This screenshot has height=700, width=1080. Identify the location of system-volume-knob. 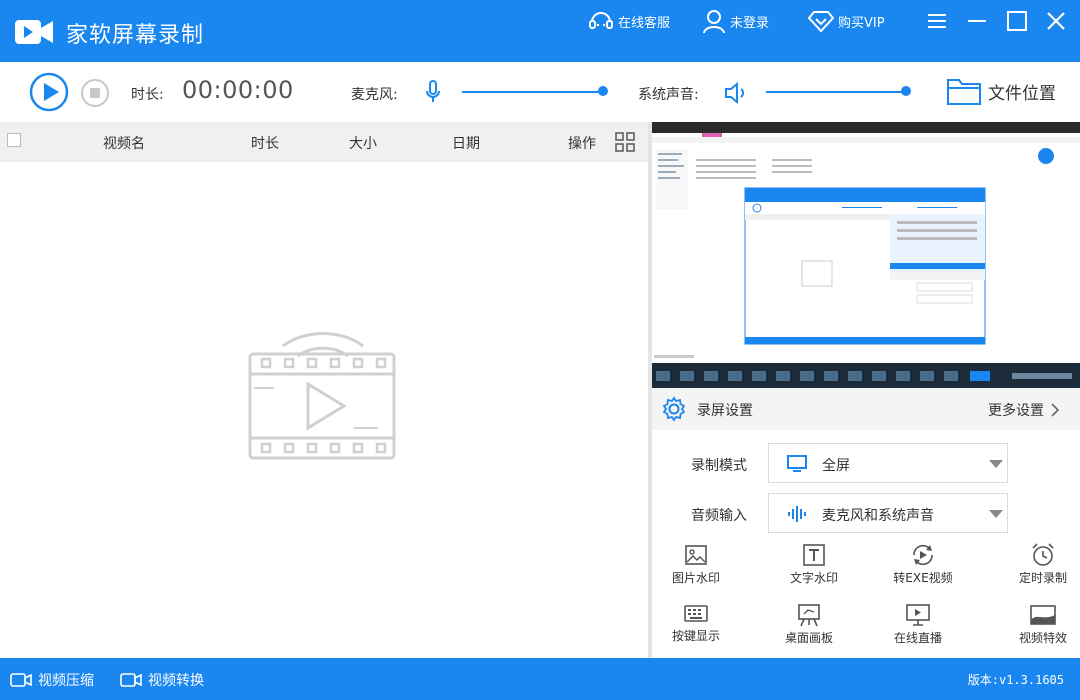
(906, 91).